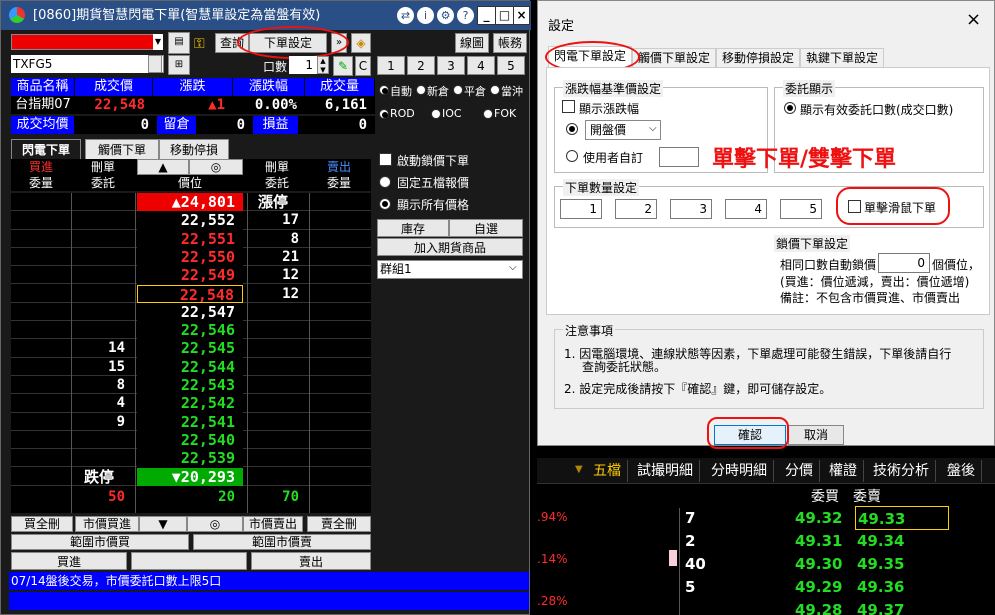 This screenshot has height=615, width=995. I want to click on qty-preset-5: 5, so click(511, 65).